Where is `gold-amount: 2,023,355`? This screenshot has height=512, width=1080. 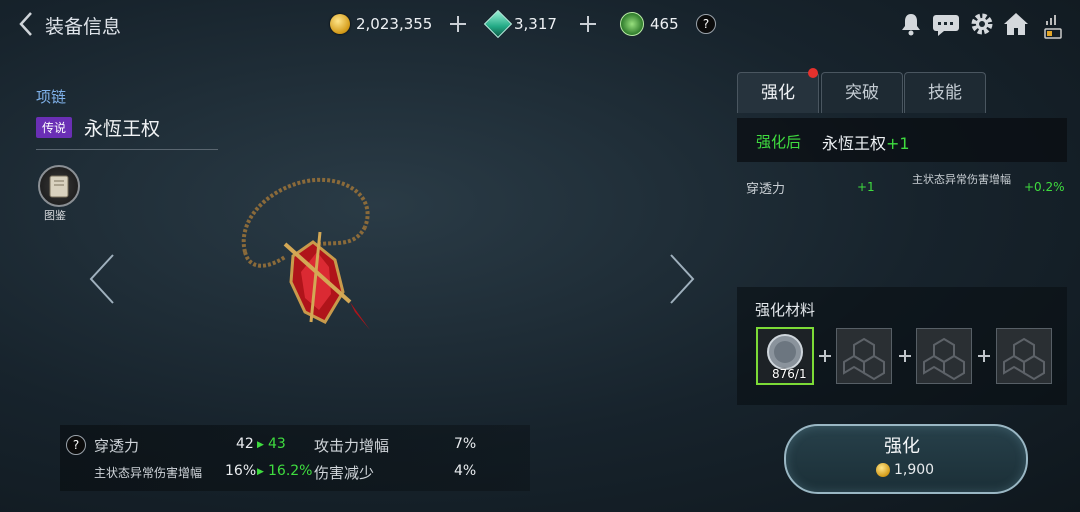 gold-amount: 2,023,355 is located at coordinates (394, 24).